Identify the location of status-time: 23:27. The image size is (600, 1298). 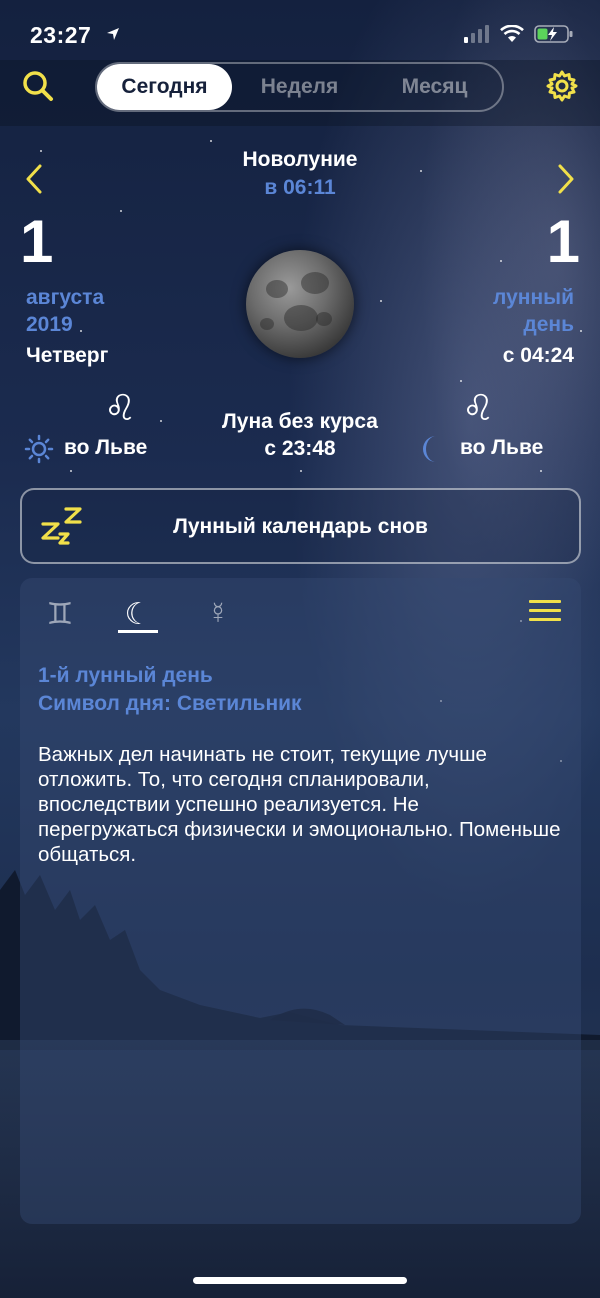
(61, 35).